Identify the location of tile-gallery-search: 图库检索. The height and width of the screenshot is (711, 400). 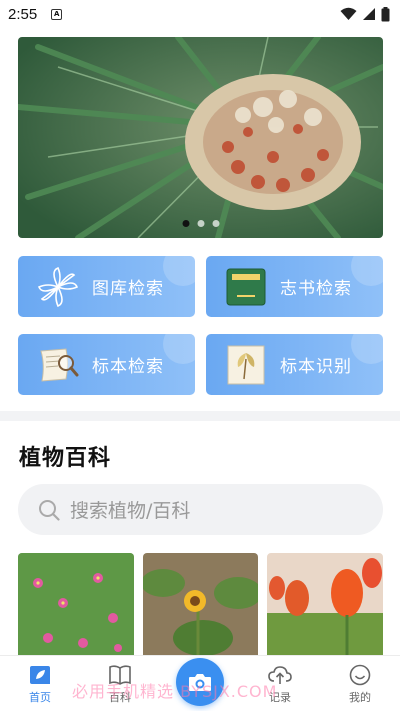
(106, 286).